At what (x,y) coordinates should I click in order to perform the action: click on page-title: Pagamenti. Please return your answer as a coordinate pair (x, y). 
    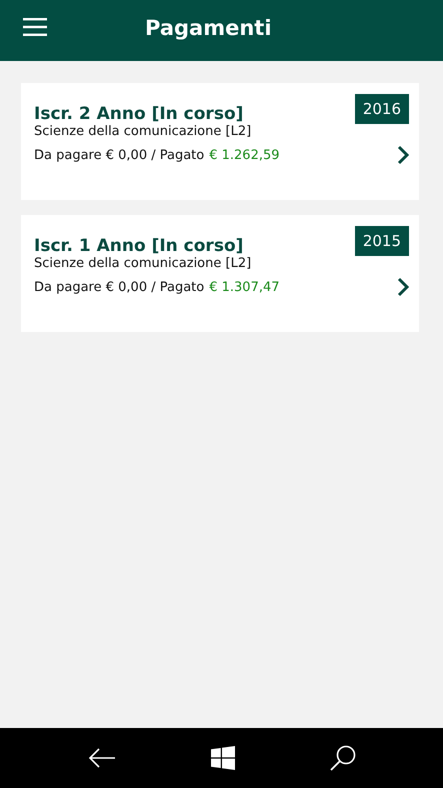
    Looking at the image, I should click on (208, 28).